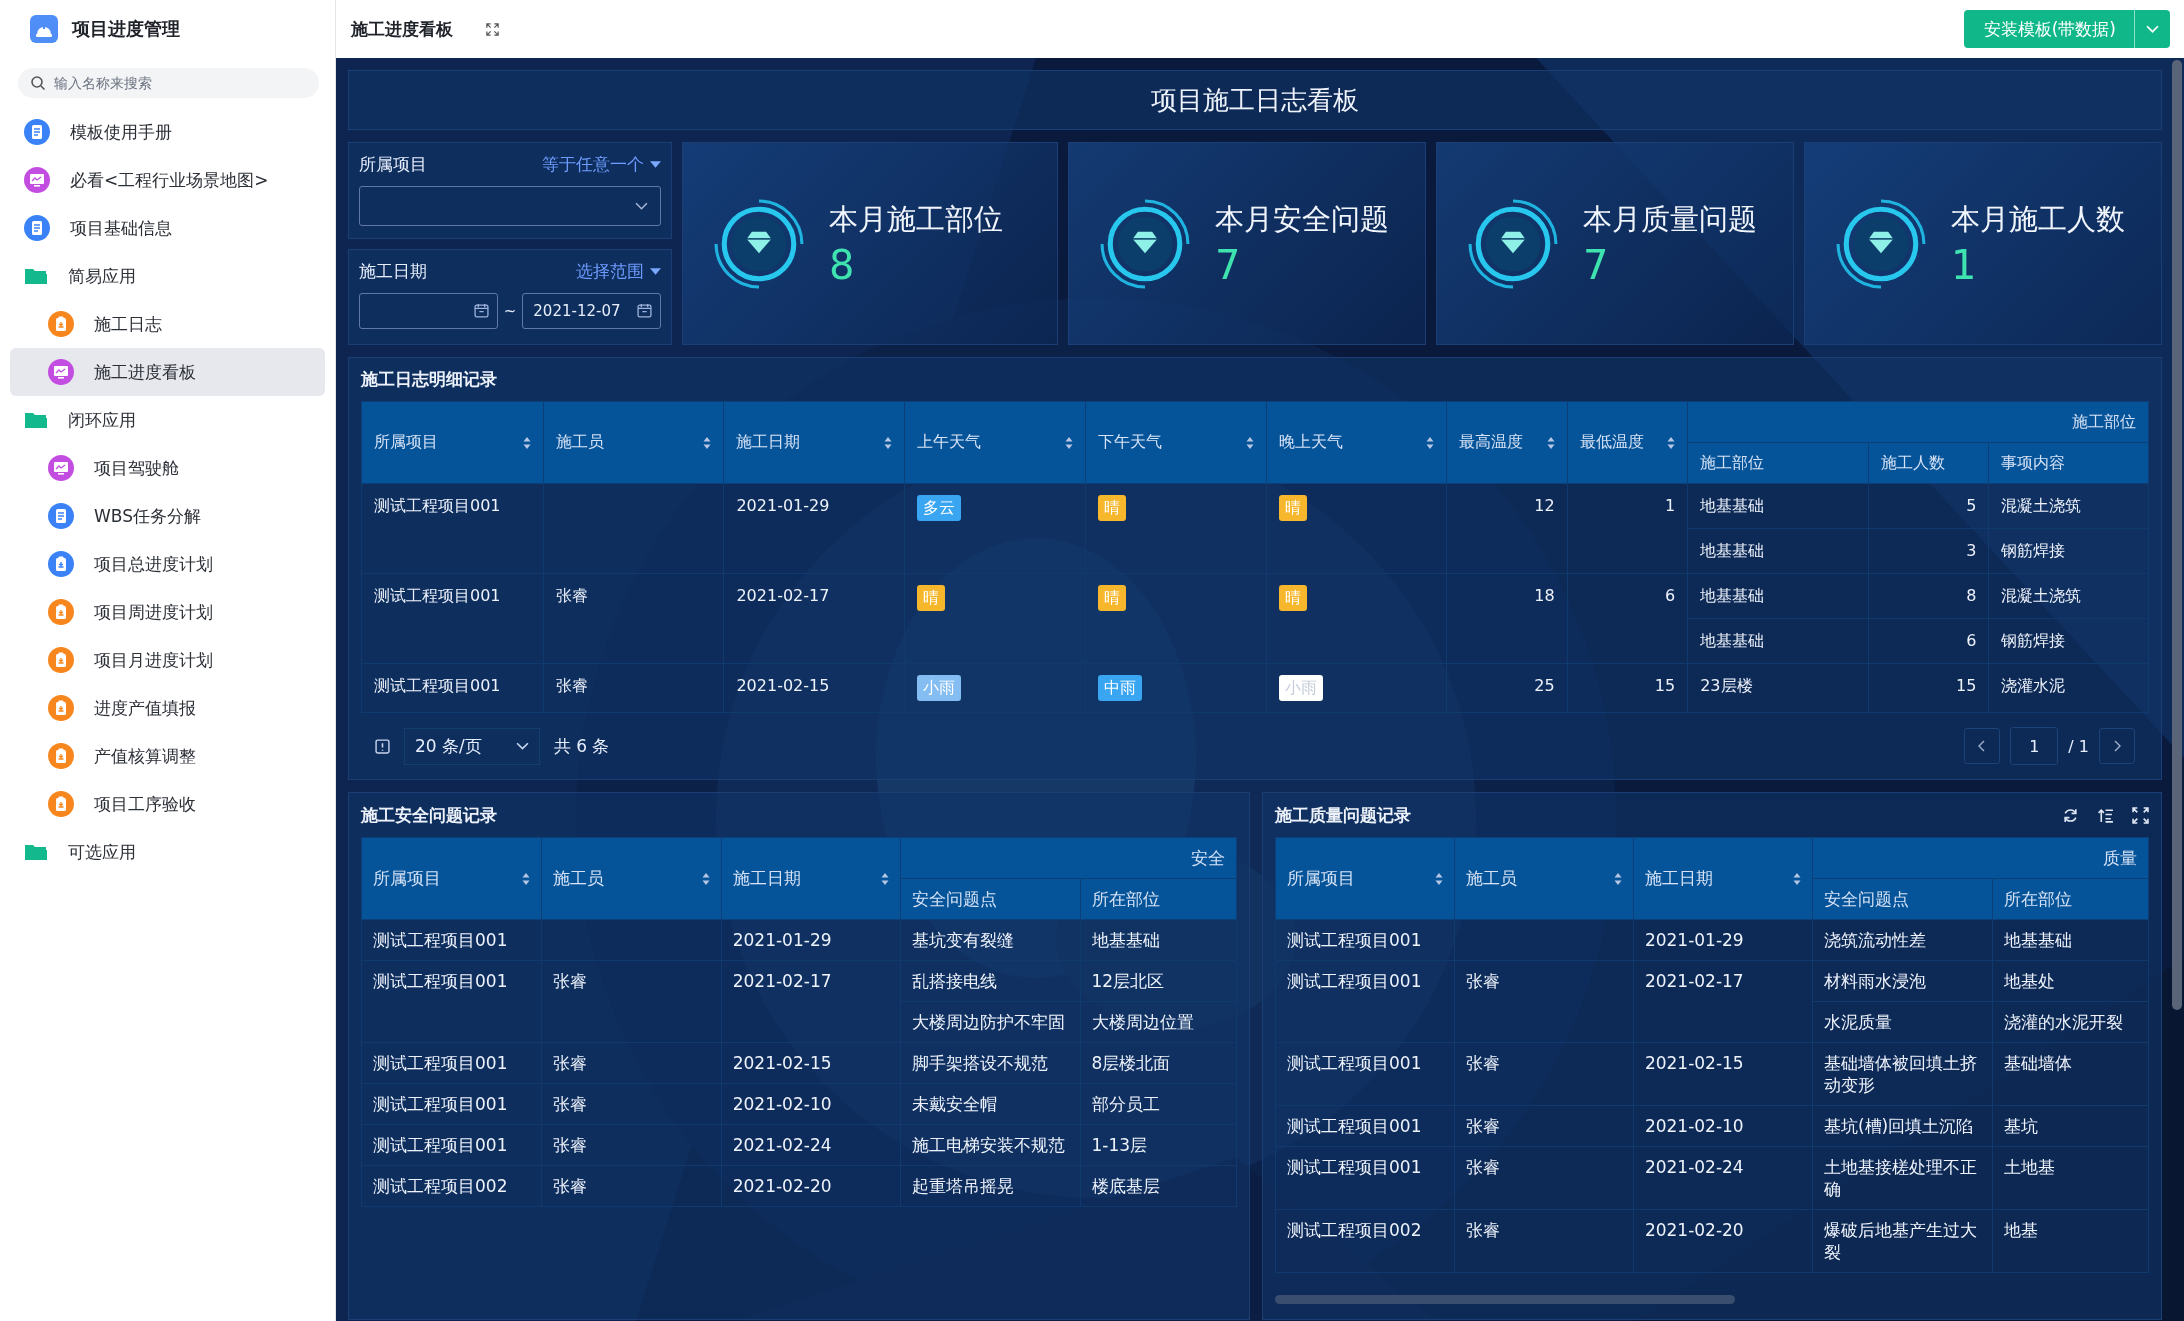 This screenshot has width=2184, height=1321. What do you see at coordinates (167, 612) in the screenshot?
I see `sidebar-item: 项目周进度计划` at bounding box center [167, 612].